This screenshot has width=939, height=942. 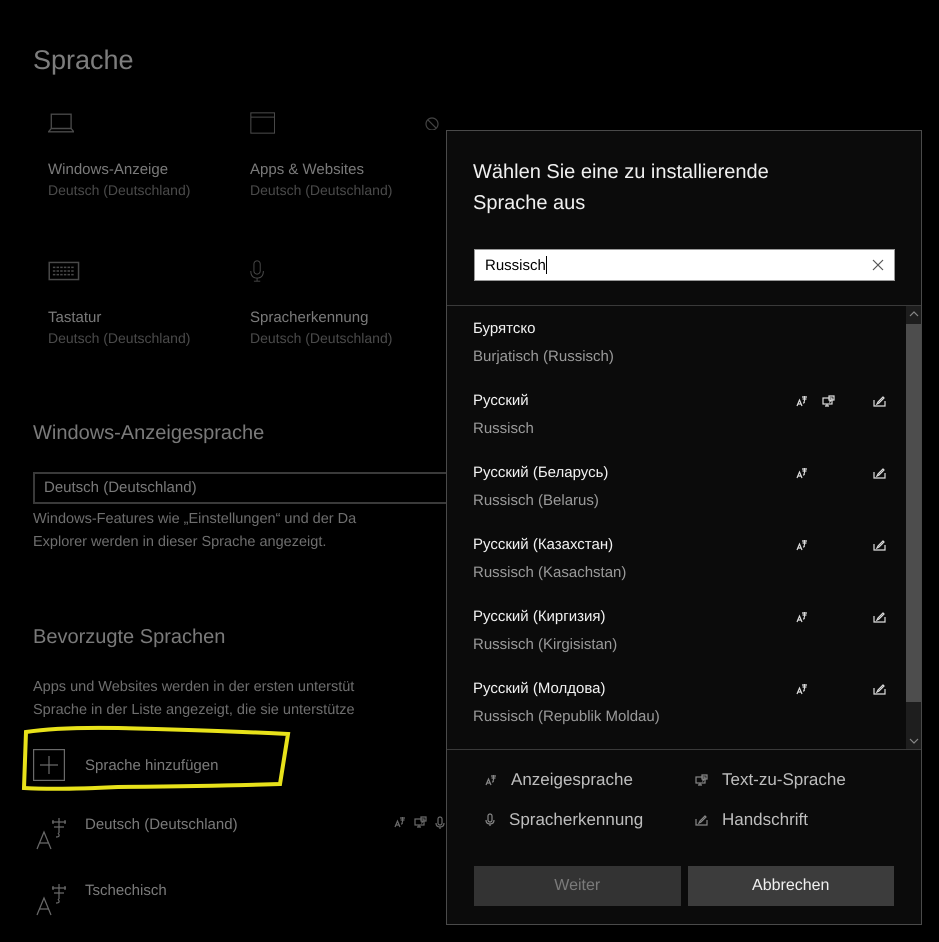 I want to click on tile-label: Tastatur, so click(x=75, y=318).